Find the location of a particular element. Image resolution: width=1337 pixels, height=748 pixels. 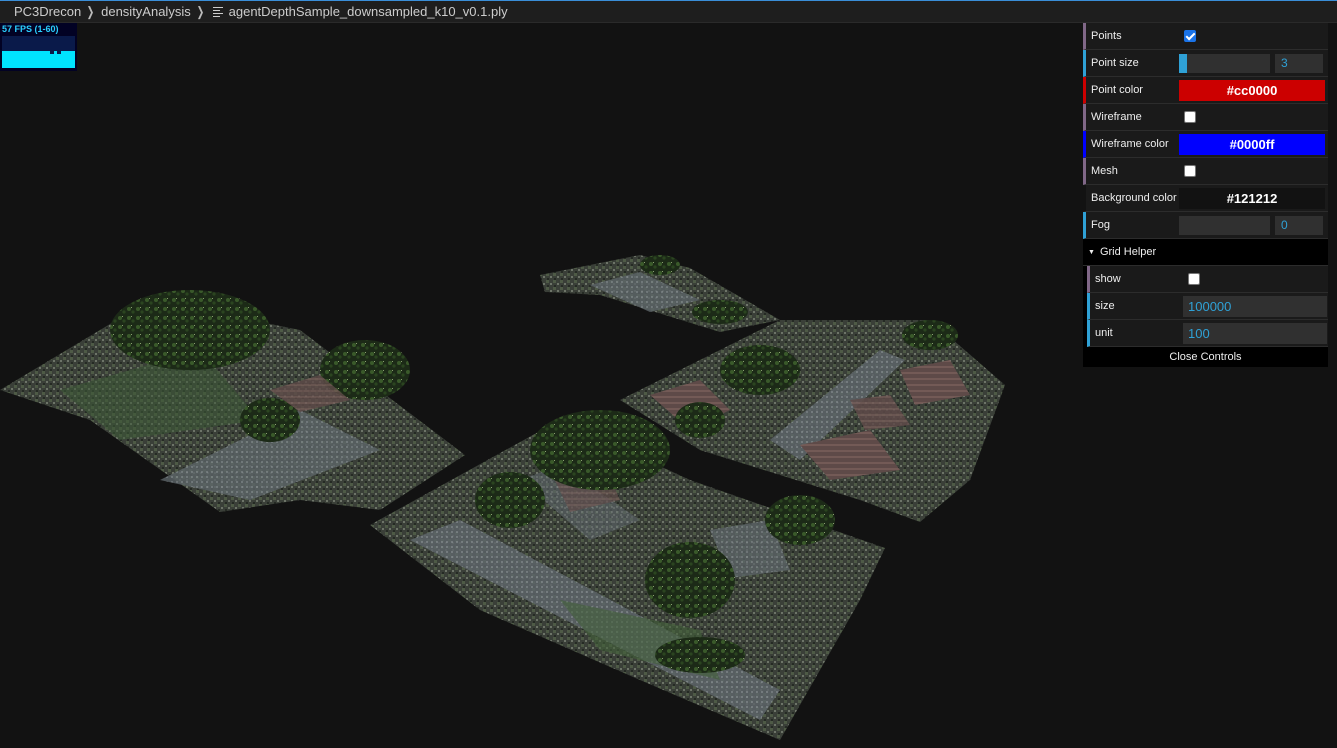

fog-row: Fog 0 is located at coordinates (1205, 225).